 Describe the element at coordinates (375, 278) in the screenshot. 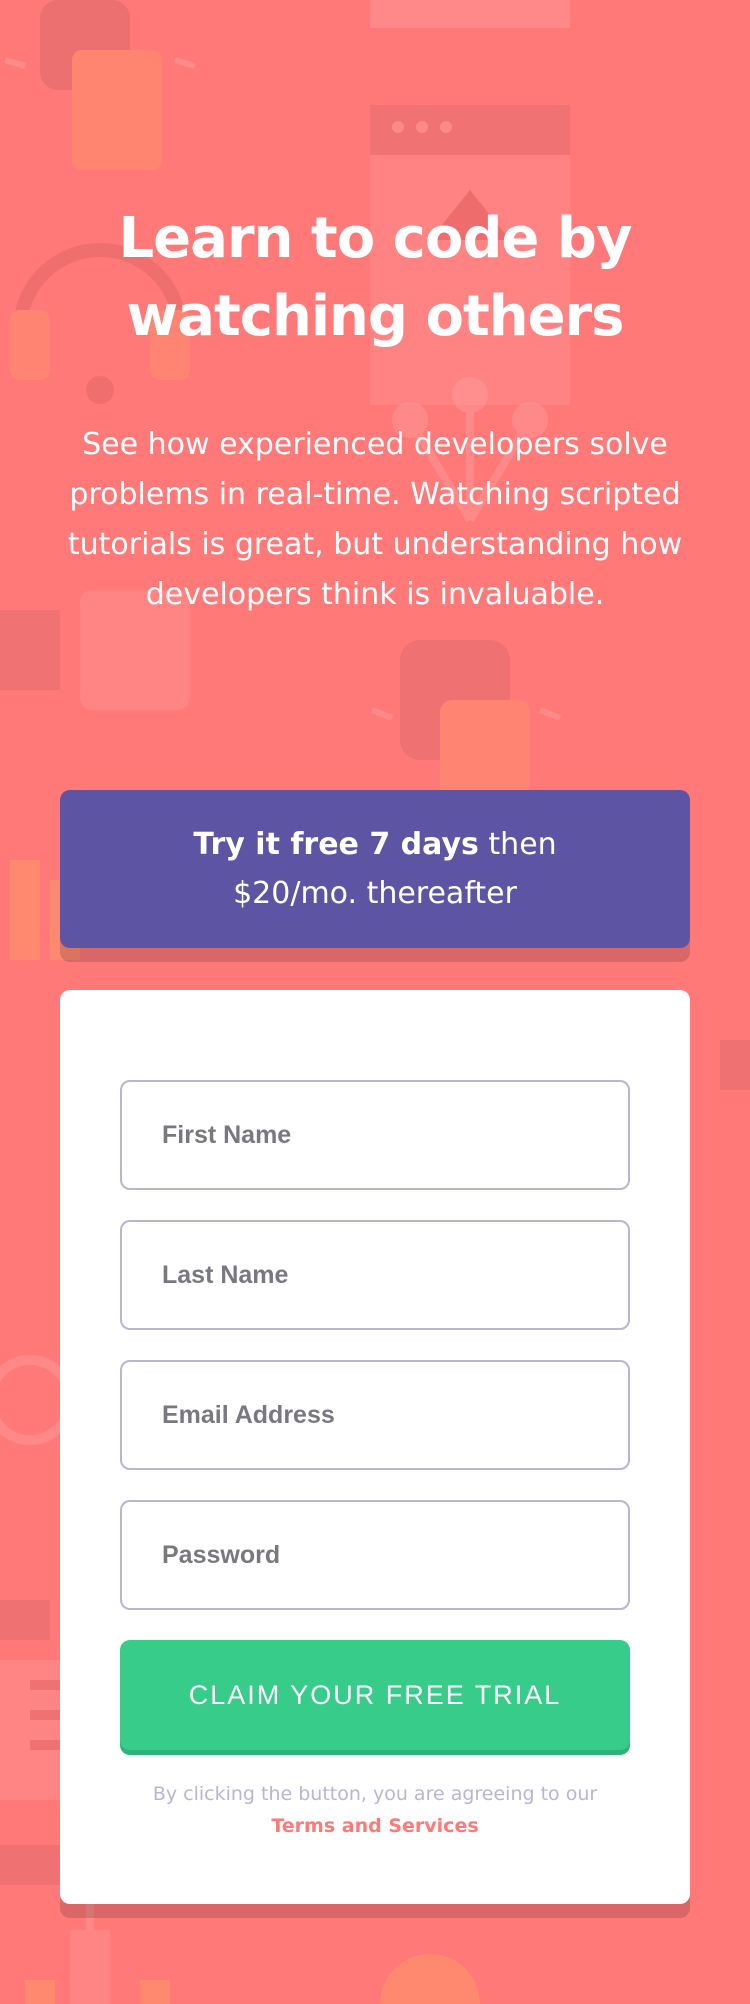

I see `page-title: Learn to code by watching others` at that location.